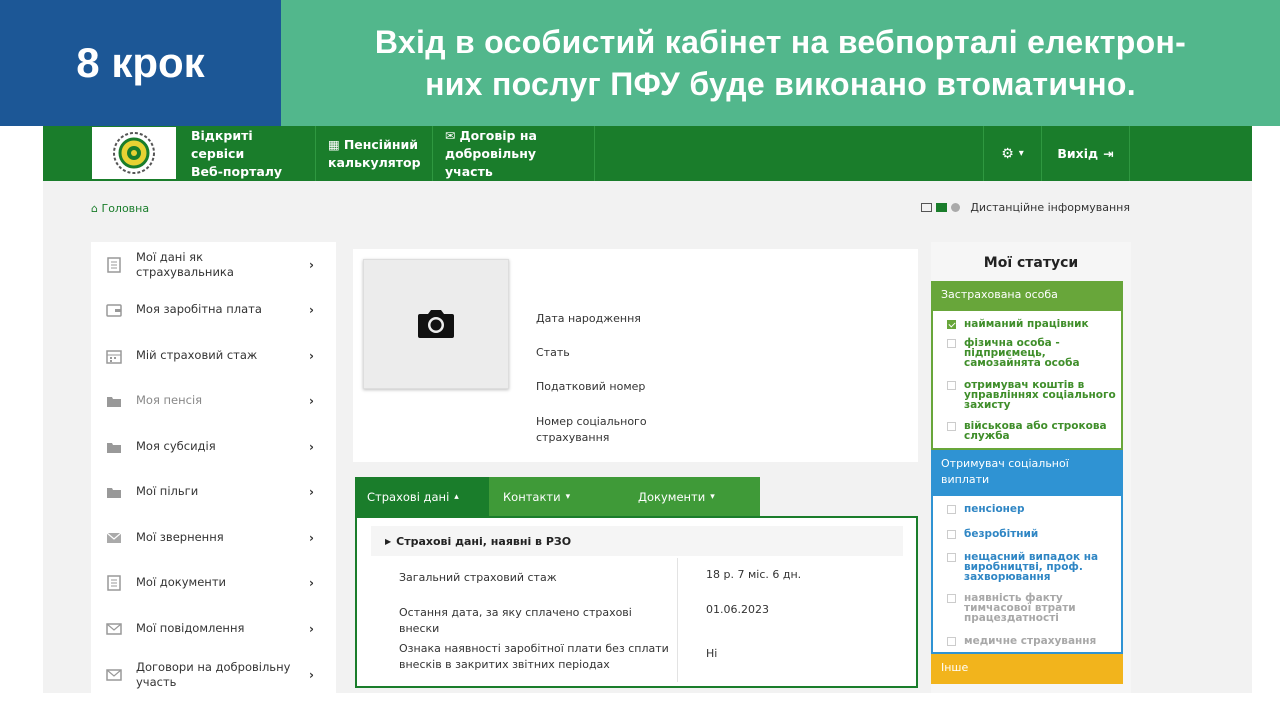 Image resolution: width=1280 pixels, height=720 pixels. I want to click on sidebar-item-pension: Моя пенсія ›, so click(213, 400).